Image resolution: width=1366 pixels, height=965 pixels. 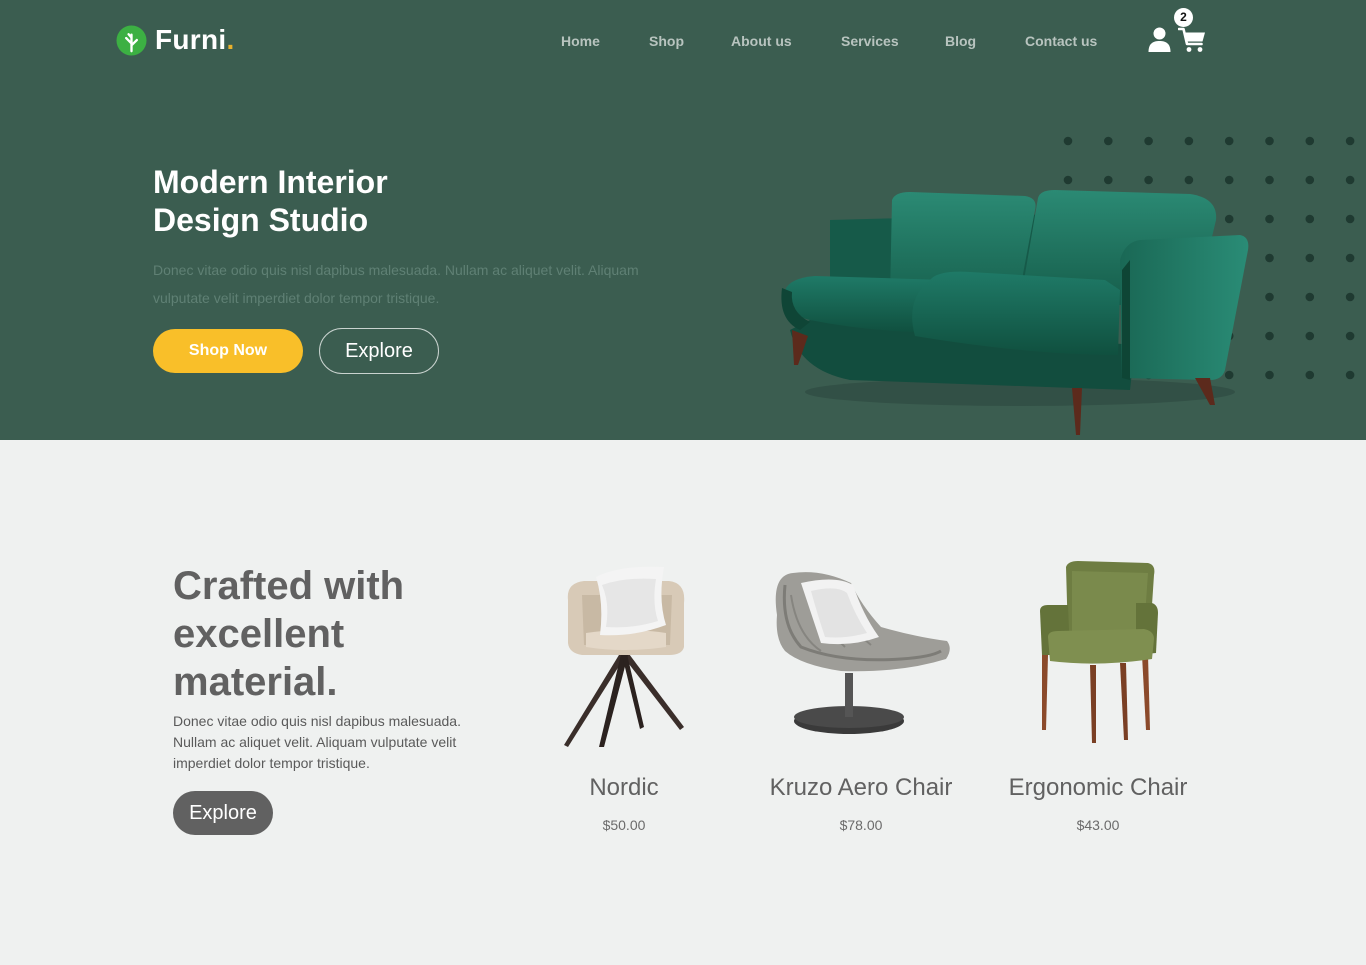 I want to click on nav-blog: Blog, so click(x=960, y=41).